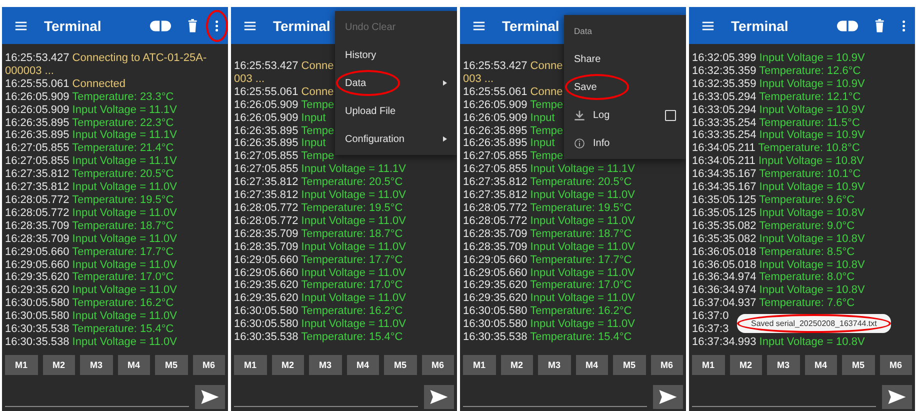  What do you see at coordinates (814, 323) in the screenshot?
I see `toast-message: Saved serial_20250208_163744.txt` at bounding box center [814, 323].